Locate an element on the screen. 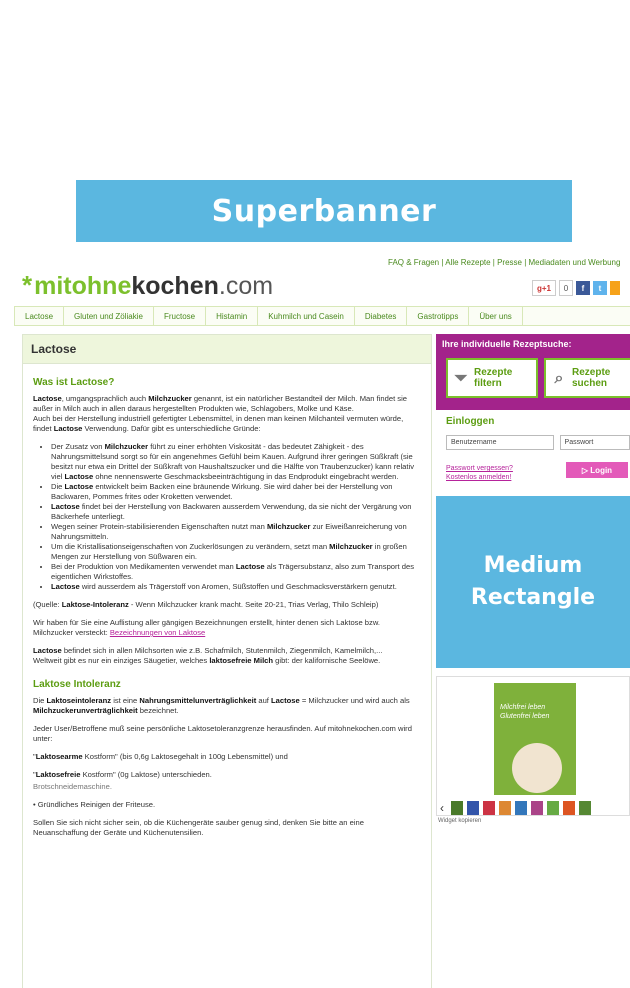 The height and width of the screenshot is (988, 630). book-widget: Milchfrei leben Glutenfrei leben ‹ is located at coordinates (533, 746).